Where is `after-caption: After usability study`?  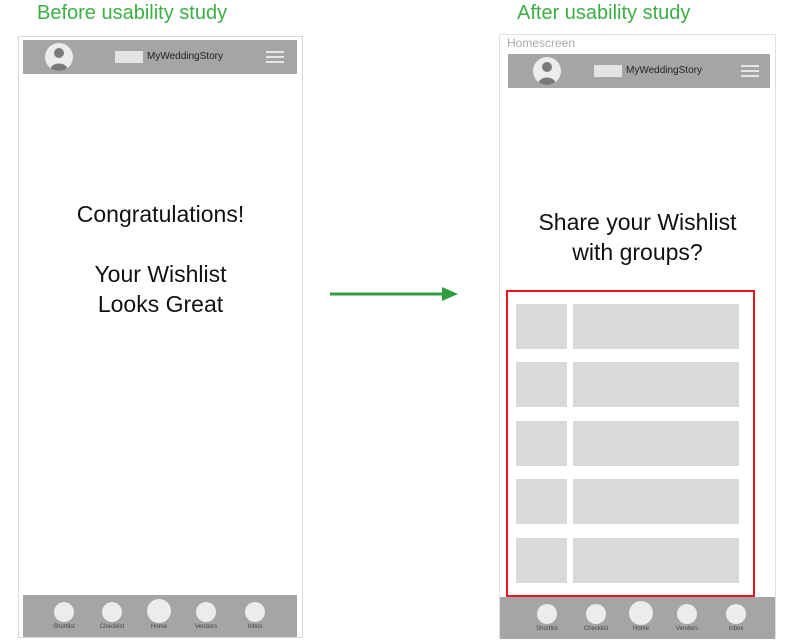
after-caption: After usability study is located at coordinates (604, 13).